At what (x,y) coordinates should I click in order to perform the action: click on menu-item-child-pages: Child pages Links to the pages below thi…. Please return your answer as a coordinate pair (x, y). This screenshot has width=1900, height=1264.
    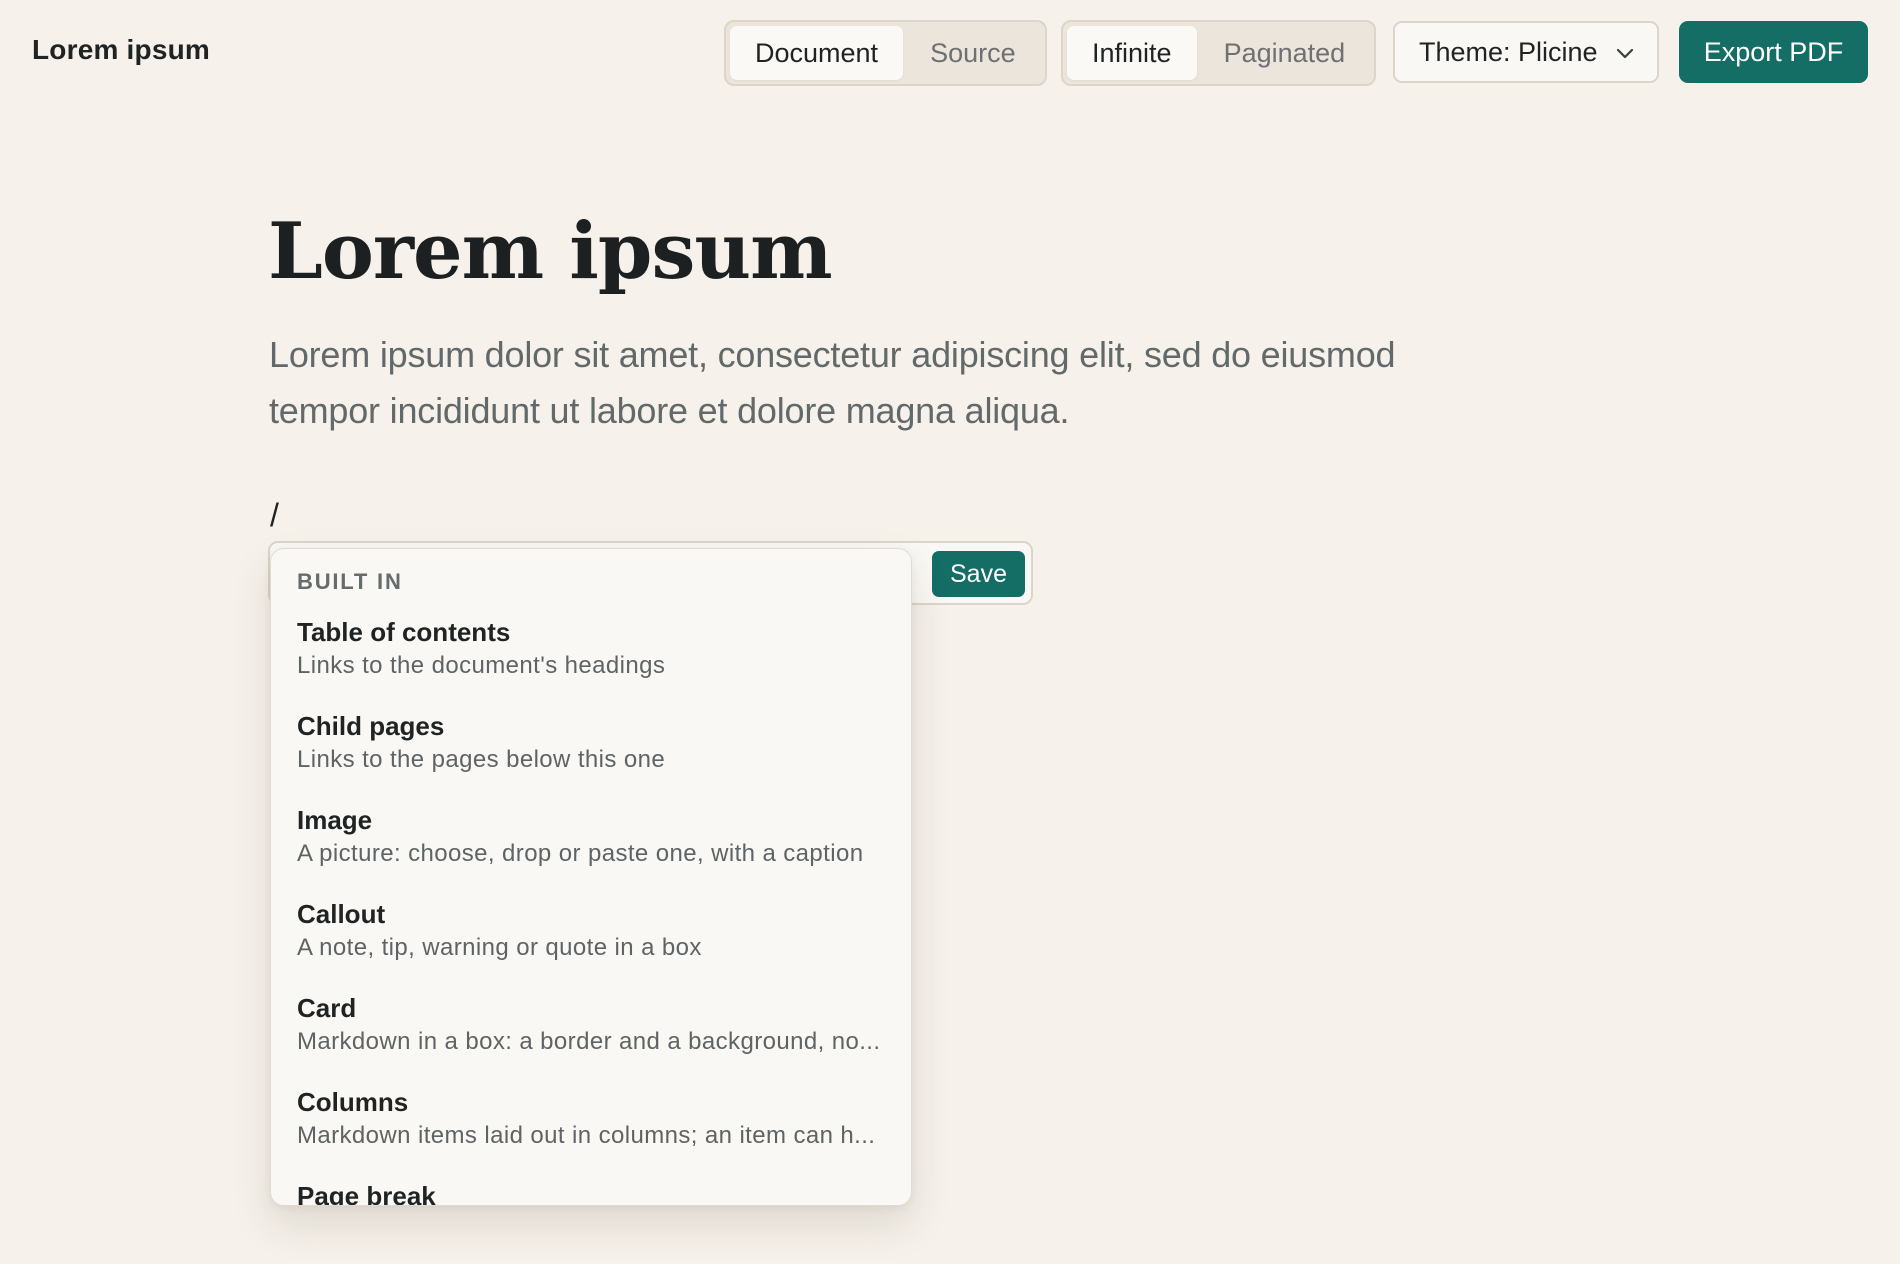
    Looking at the image, I should click on (591, 756).